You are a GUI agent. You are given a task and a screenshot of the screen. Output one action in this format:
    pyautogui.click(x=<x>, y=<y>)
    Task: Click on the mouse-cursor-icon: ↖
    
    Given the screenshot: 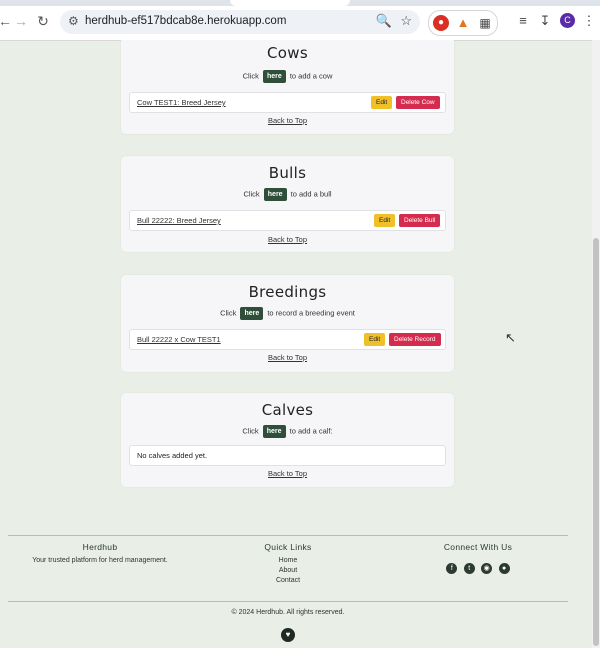 What is the action you would take?
    pyautogui.click(x=510, y=337)
    